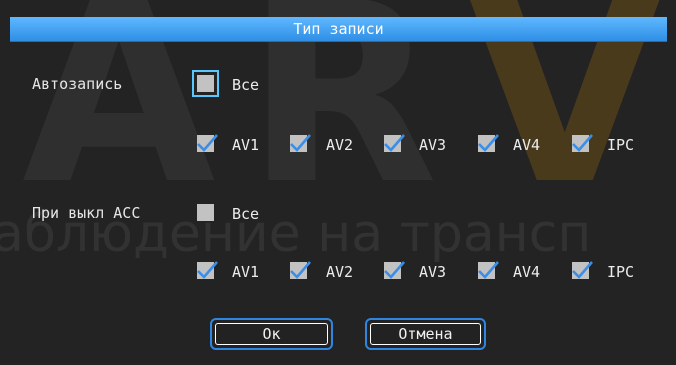  What do you see at coordinates (621, 272) in the screenshot?
I see `acc-off-ipc-label: IPC` at bounding box center [621, 272].